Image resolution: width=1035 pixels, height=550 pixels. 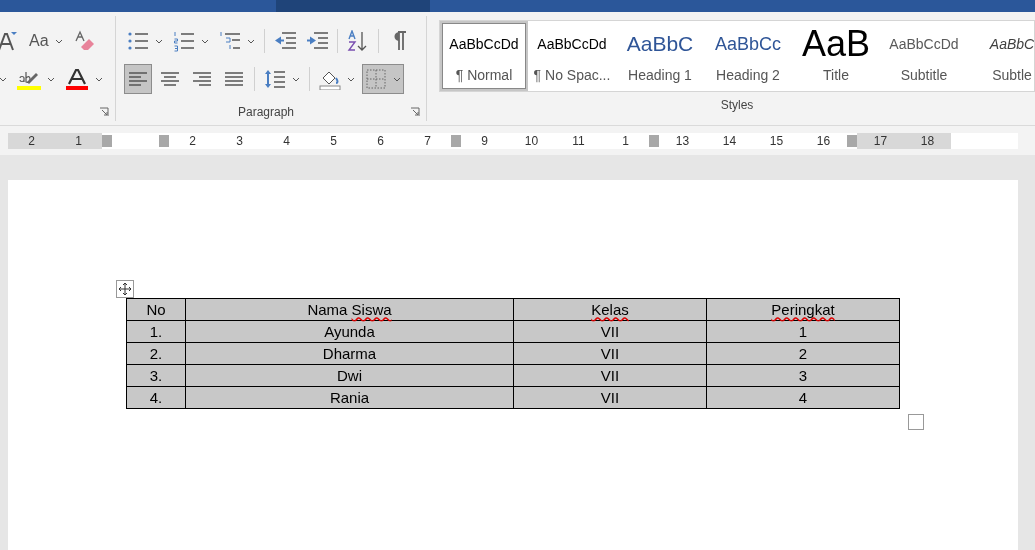 I want to click on bullet-list-icon, so click(x=138, y=41).